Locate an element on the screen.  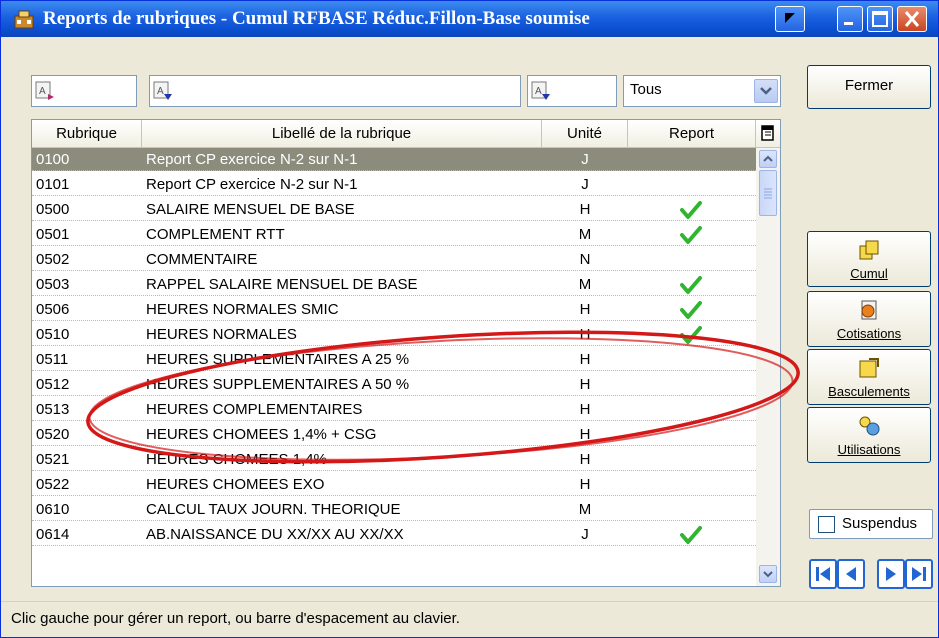
columns-icon is located at coordinates (767, 133).